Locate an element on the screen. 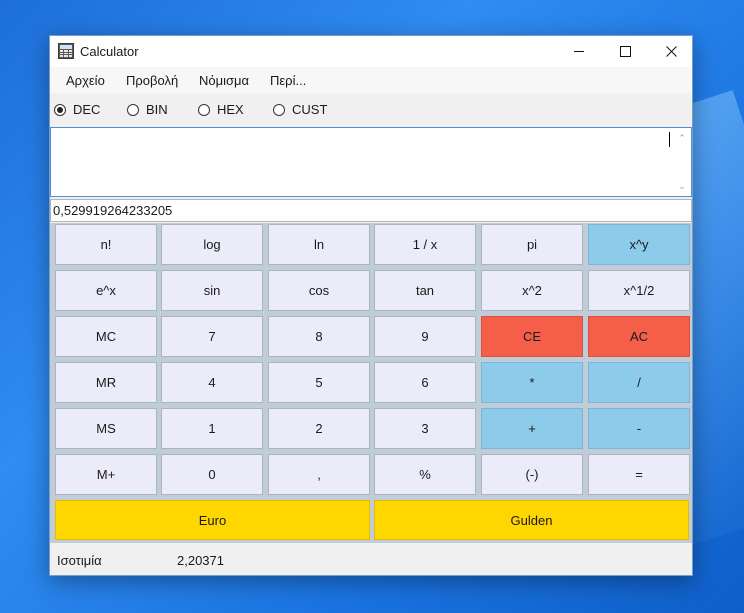 Image resolution: width=744 pixels, height=613 pixels. key-clear-entry: CE is located at coordinates (532, 336).